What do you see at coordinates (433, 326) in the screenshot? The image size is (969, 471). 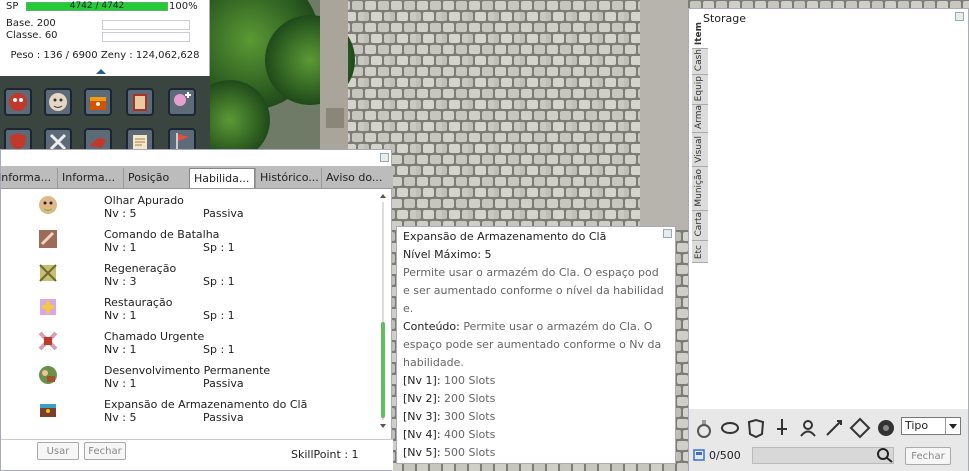 I see `tooltip-line-text: Conteúdo:` at bounding box center [433, 326].